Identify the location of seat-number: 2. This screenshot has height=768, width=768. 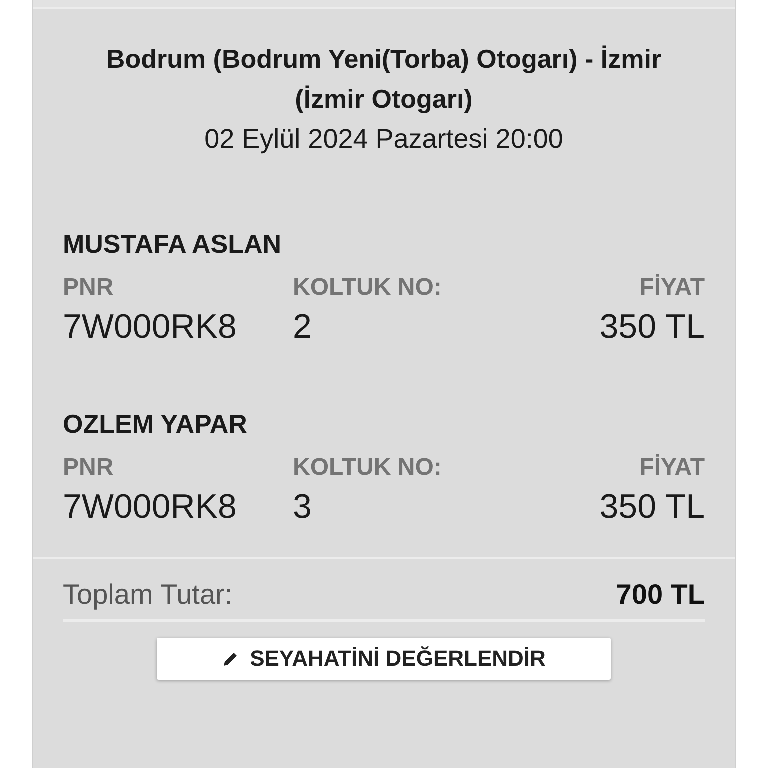
(303, 327).